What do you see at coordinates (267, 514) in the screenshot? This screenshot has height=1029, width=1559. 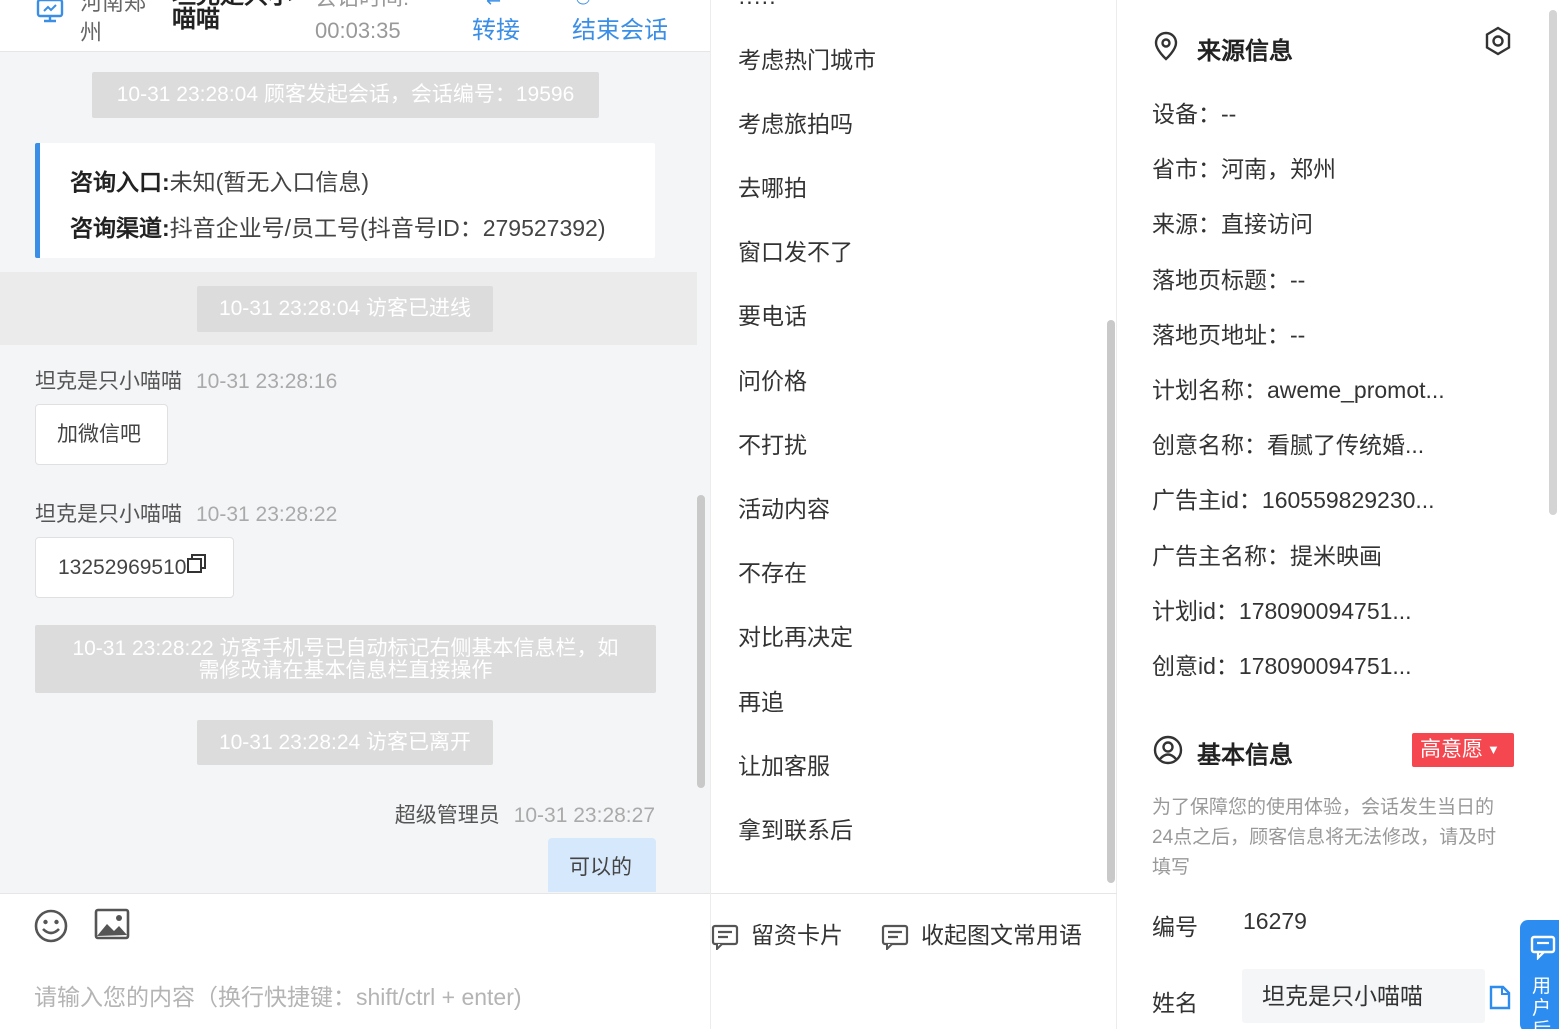 I see `message-time: 10-31 23:28:22` at bounding box center [267, 514].